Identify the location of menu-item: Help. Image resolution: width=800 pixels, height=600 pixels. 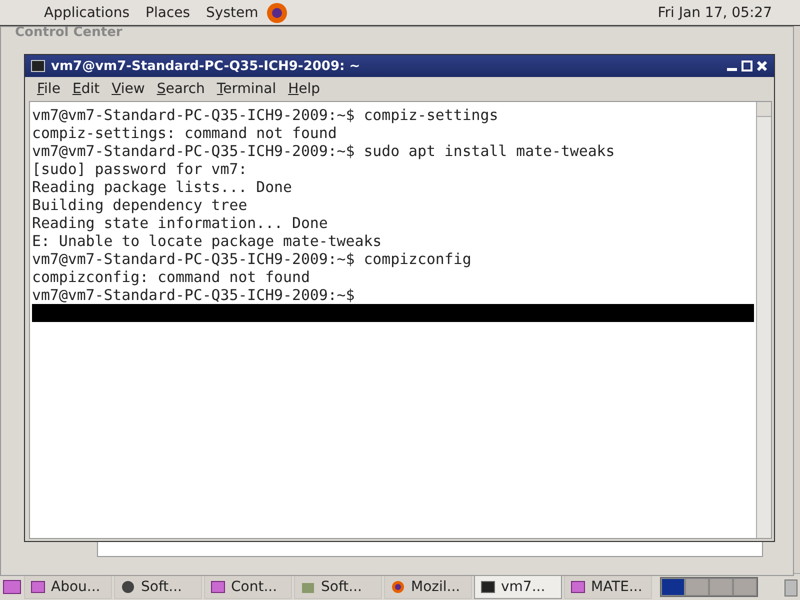
(304, 89).